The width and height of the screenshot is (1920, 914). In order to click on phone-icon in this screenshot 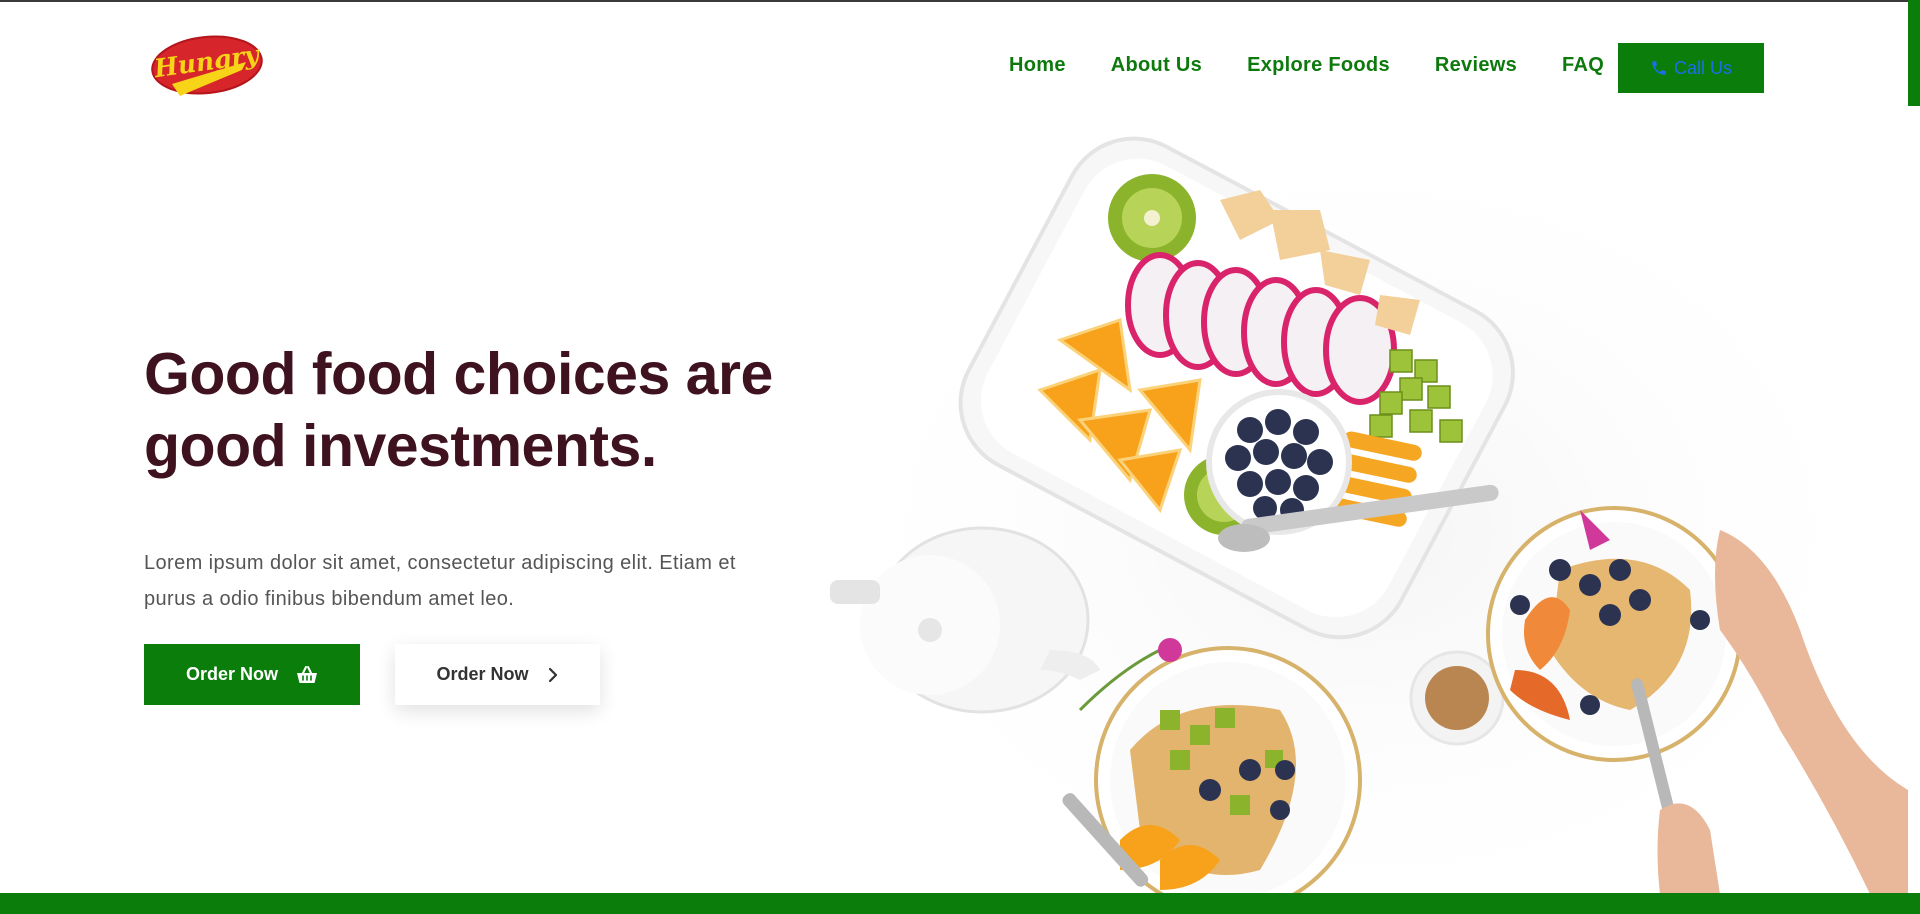, I will do `click(1659, 68)`.